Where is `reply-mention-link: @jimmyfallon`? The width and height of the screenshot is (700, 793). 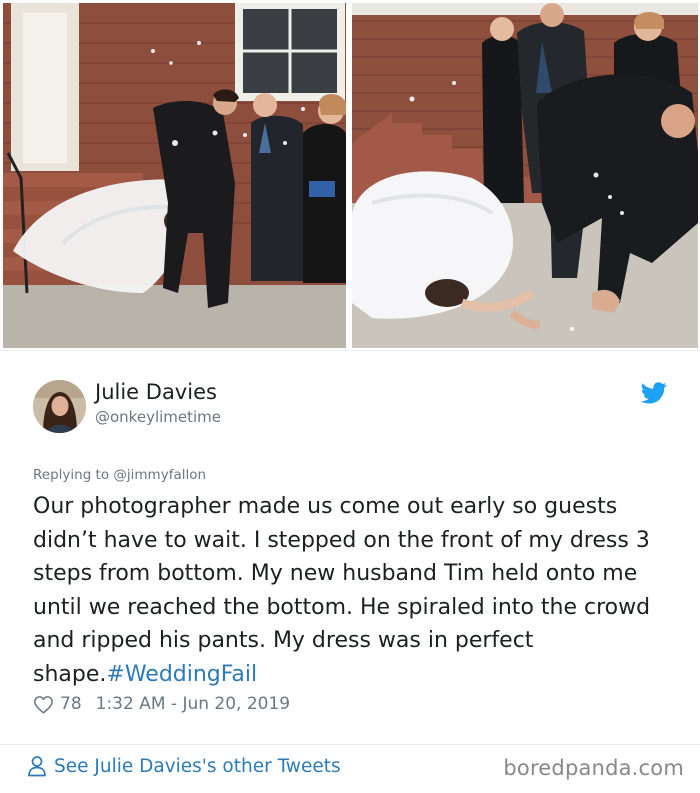 reply-mention-link: @jimmyfallon is located at coordinates (159, 475).